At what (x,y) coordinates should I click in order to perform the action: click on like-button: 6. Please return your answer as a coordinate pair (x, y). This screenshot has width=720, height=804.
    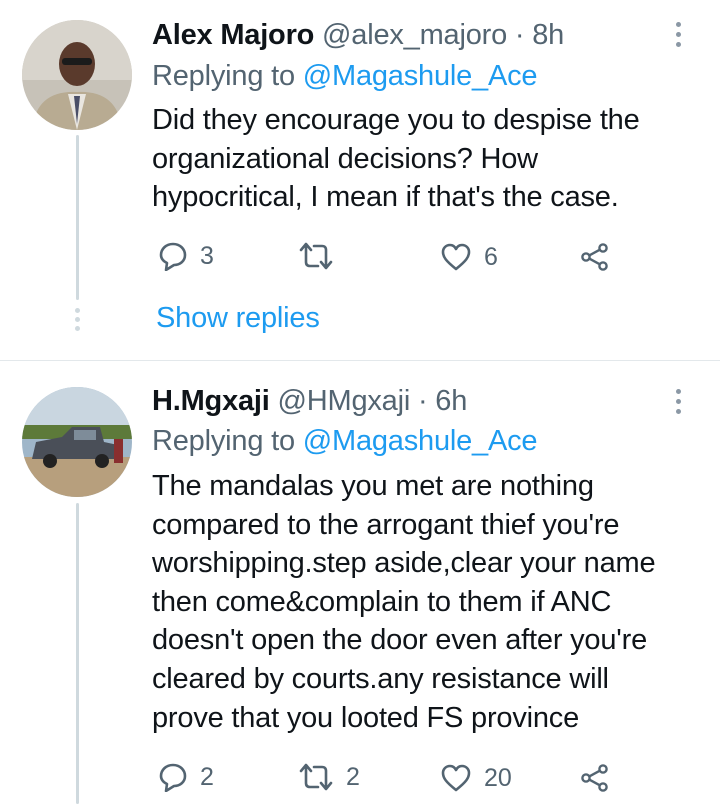
    Looking at the image, I should click on (469, 257).